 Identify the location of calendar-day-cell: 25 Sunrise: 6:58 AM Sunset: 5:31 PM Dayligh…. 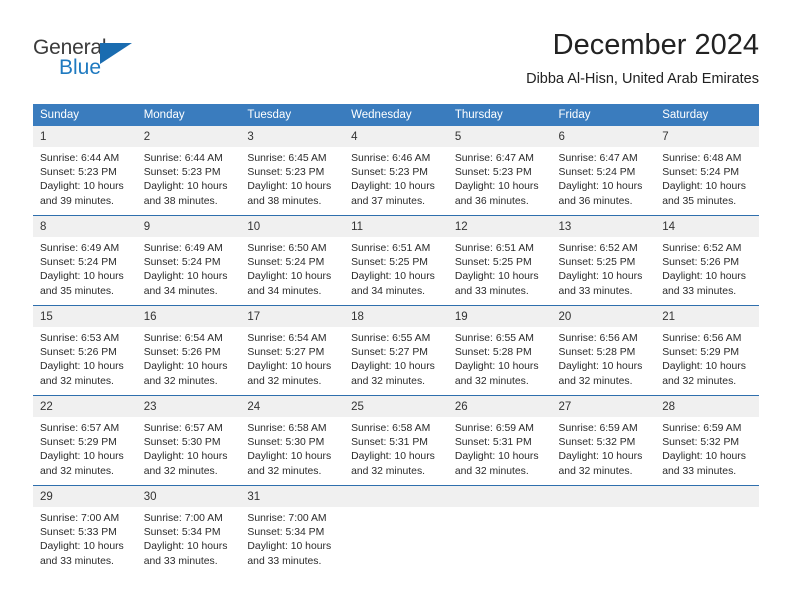
(396, 440).